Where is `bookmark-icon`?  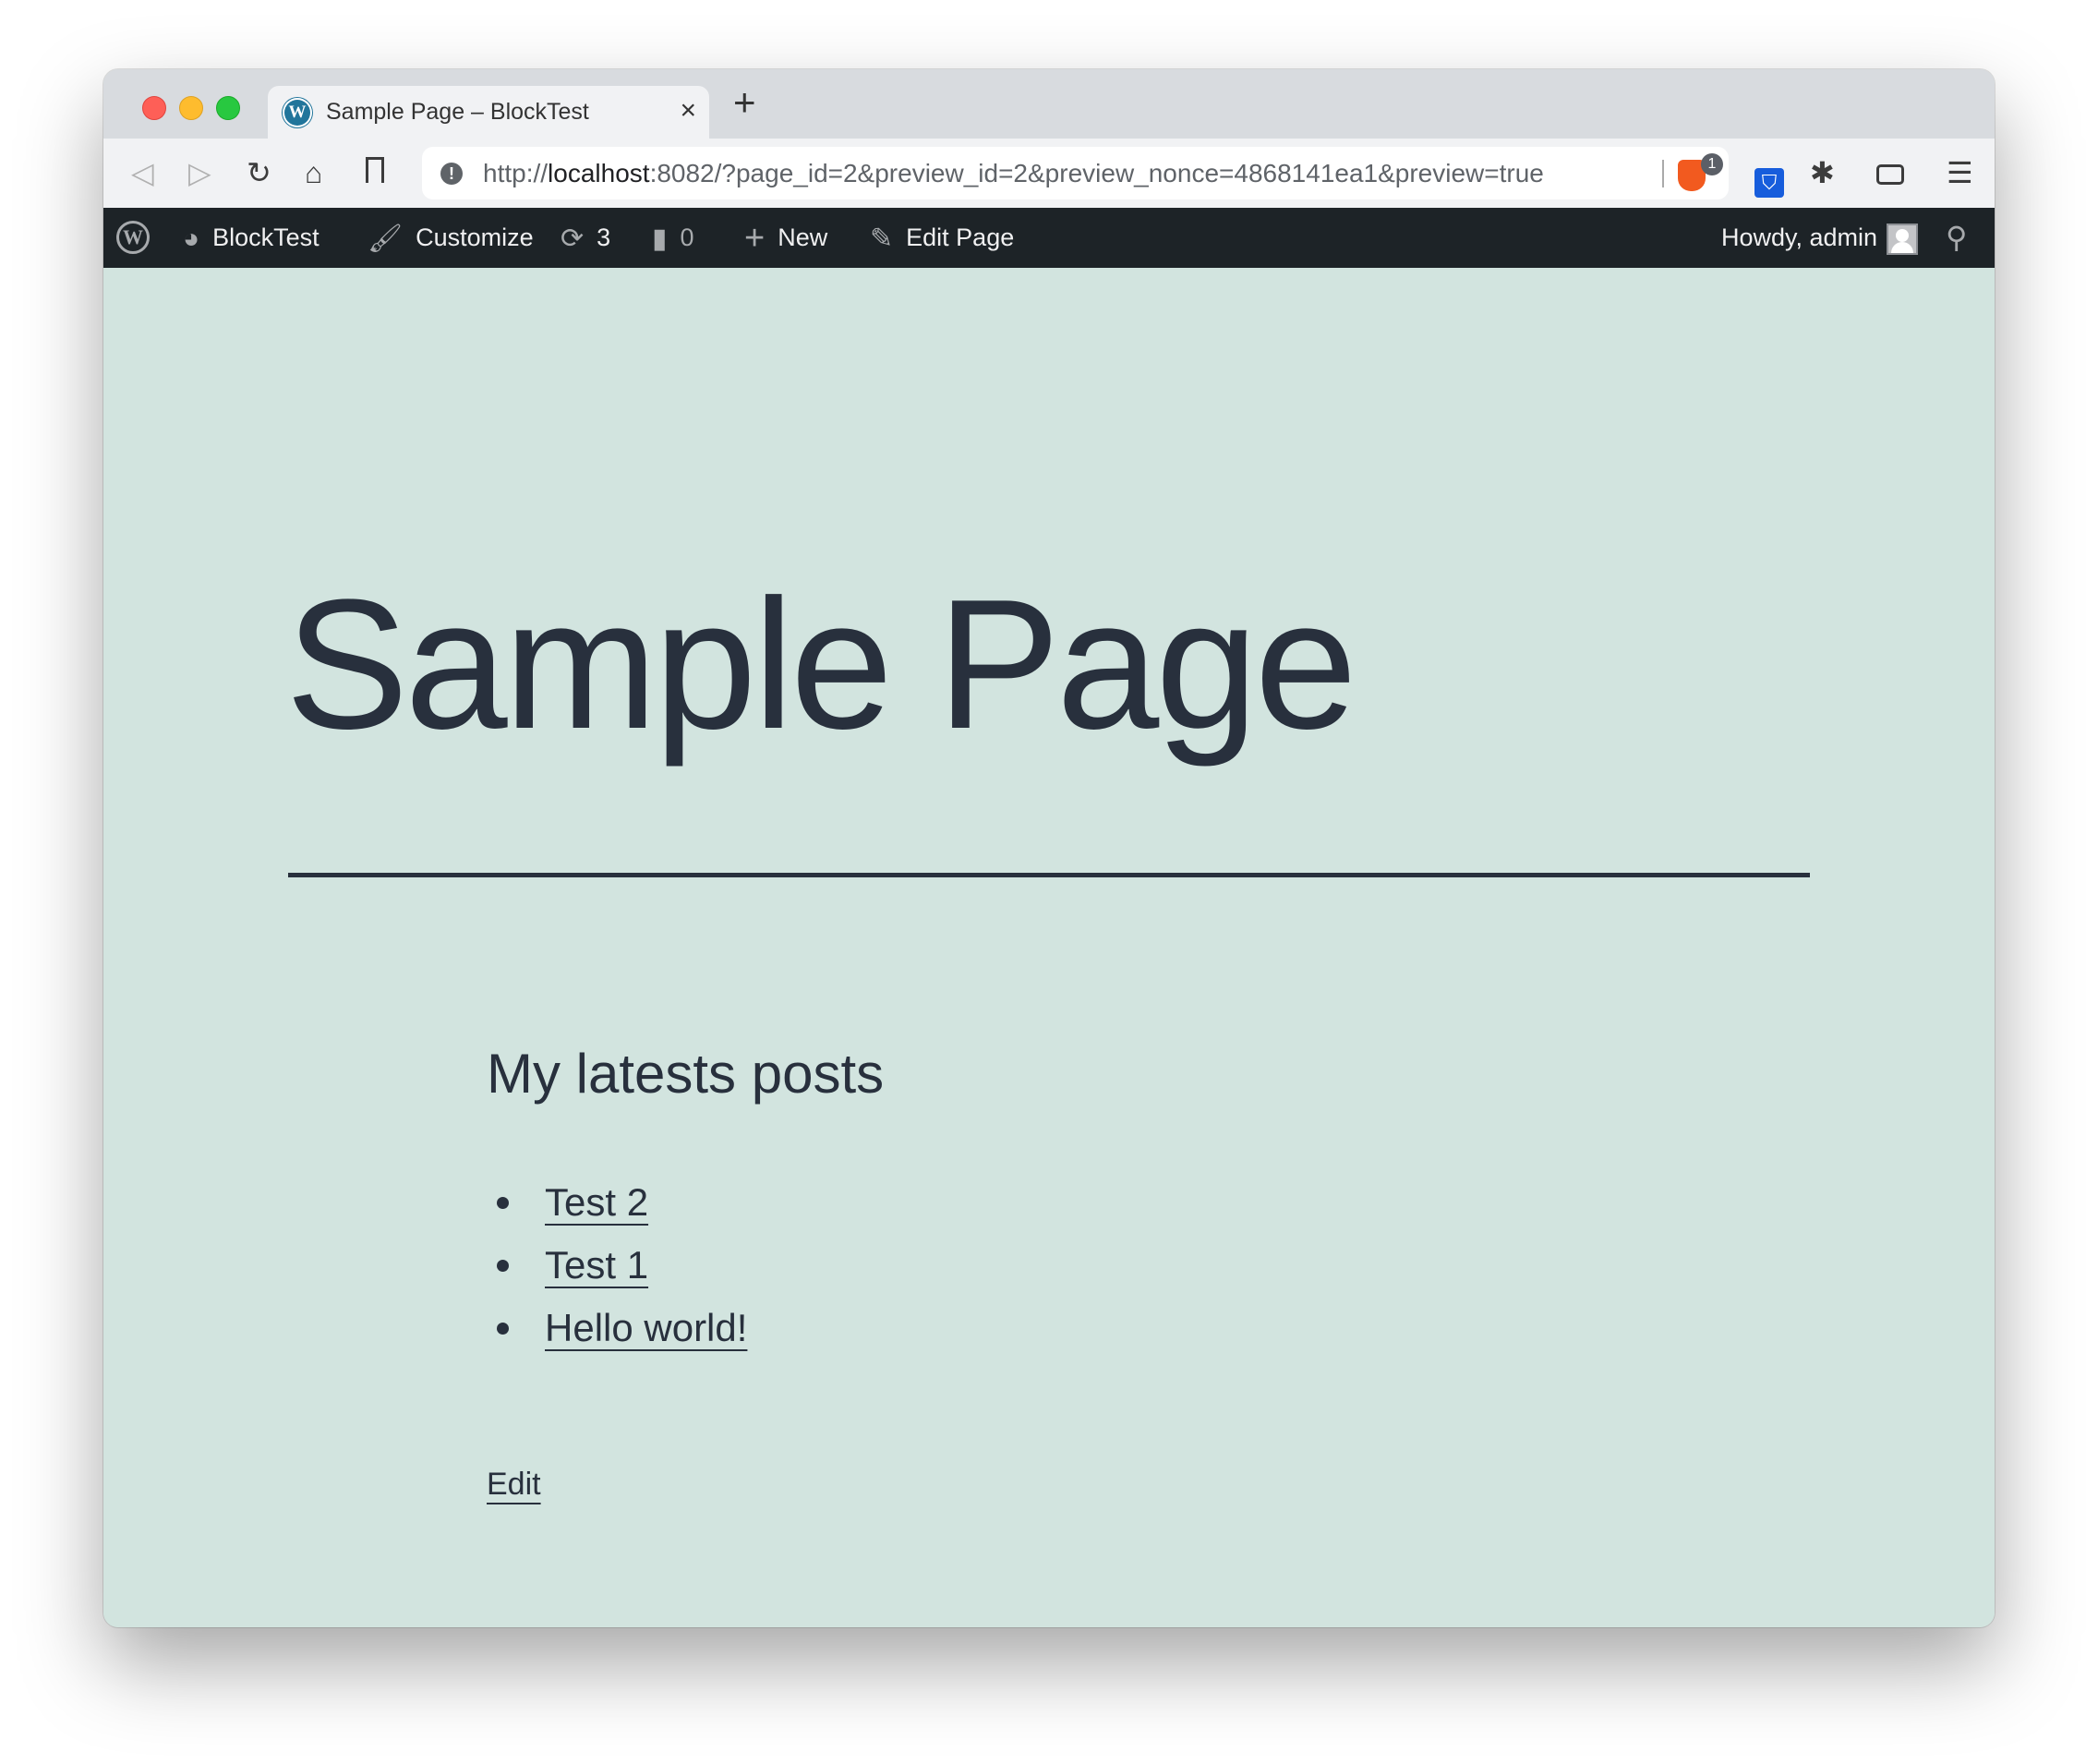
bookmark-icon is located at coordinates (375, 170).